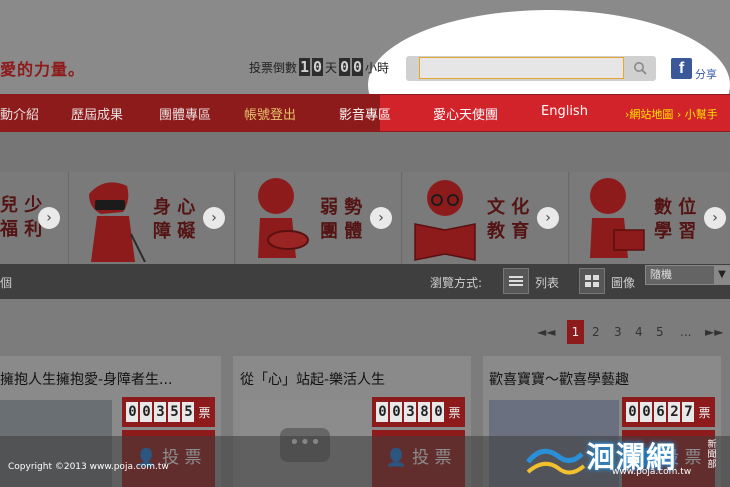  What do you see at coordinates (283, 218) in the screenshot?
I see `mascot-cake-icon` at bounding box center [283, 218].